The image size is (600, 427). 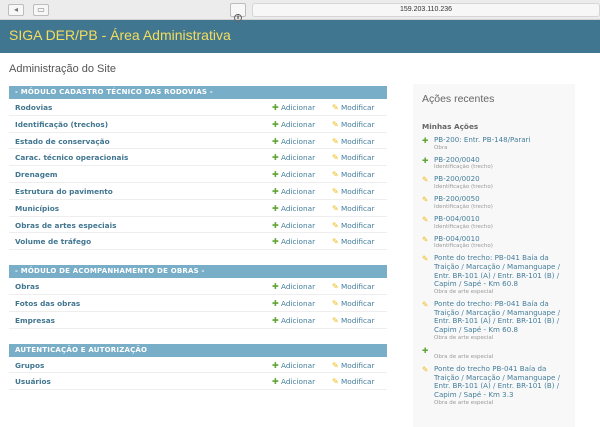 What do you see at coordinates (198, 320) in the screenshot?
I see `model-row: Empresas ✚ Adicionar ✎ Modificar` at bounding box center [198, 320].